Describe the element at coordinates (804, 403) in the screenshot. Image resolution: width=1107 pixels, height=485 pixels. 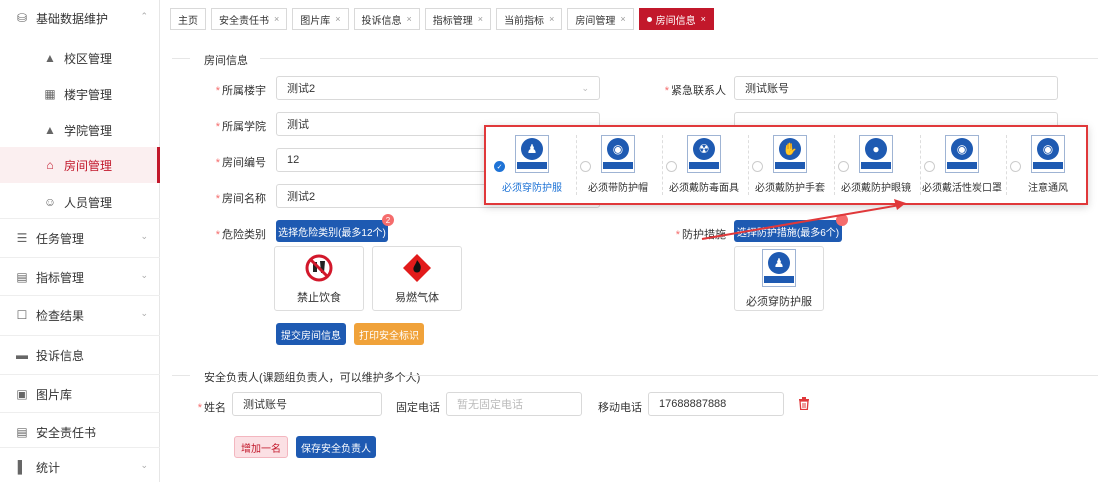
I see `delete-icon` at that location.